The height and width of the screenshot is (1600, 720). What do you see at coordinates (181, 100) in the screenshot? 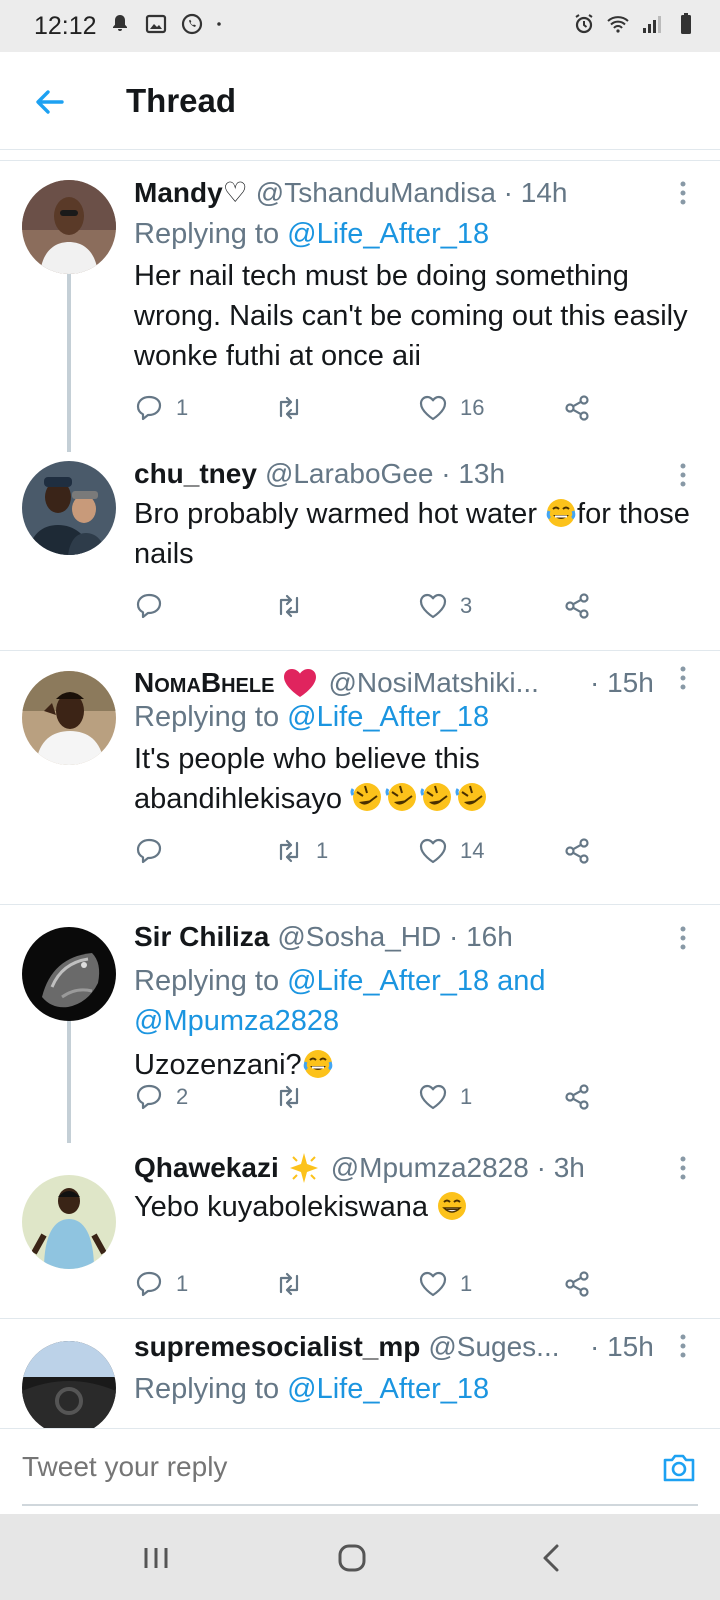
I see `page-title: Thread` at bounding box center [181, 100].